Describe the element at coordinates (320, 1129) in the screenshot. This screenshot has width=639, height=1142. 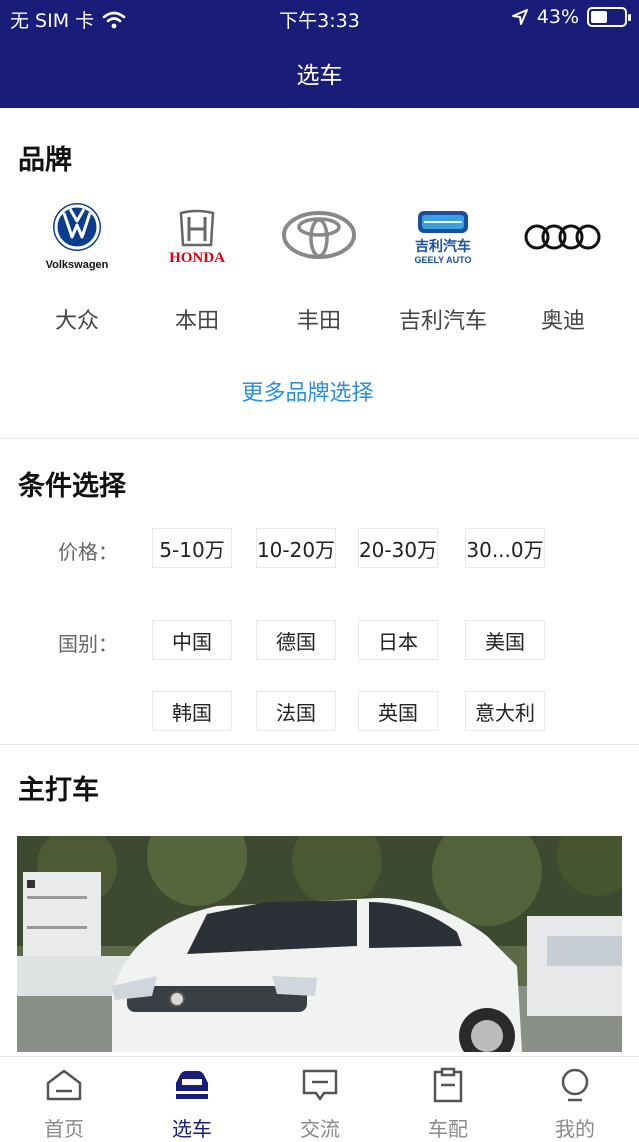
I see `tab-label: 交流` at that location.